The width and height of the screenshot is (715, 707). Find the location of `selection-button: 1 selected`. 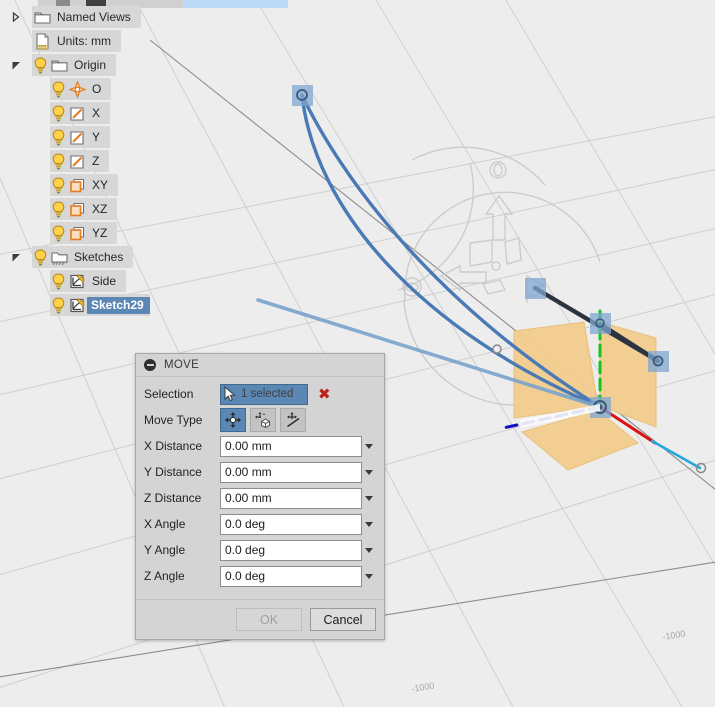

selection-button: 1 selected is located at coordinates (264, 394).